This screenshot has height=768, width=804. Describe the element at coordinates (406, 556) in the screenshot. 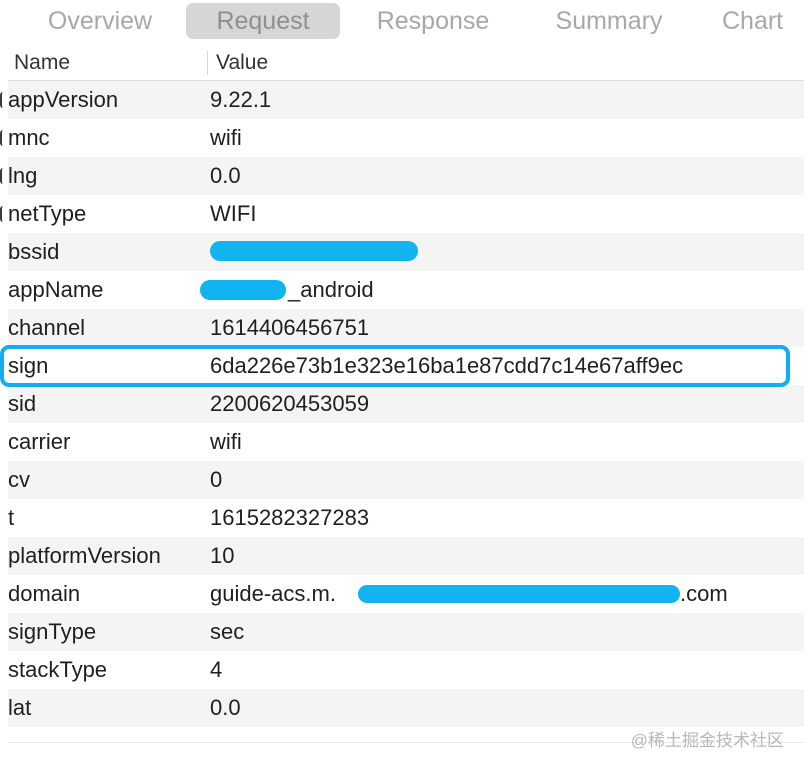

I see `table-row: platformVersion 10` at that location.